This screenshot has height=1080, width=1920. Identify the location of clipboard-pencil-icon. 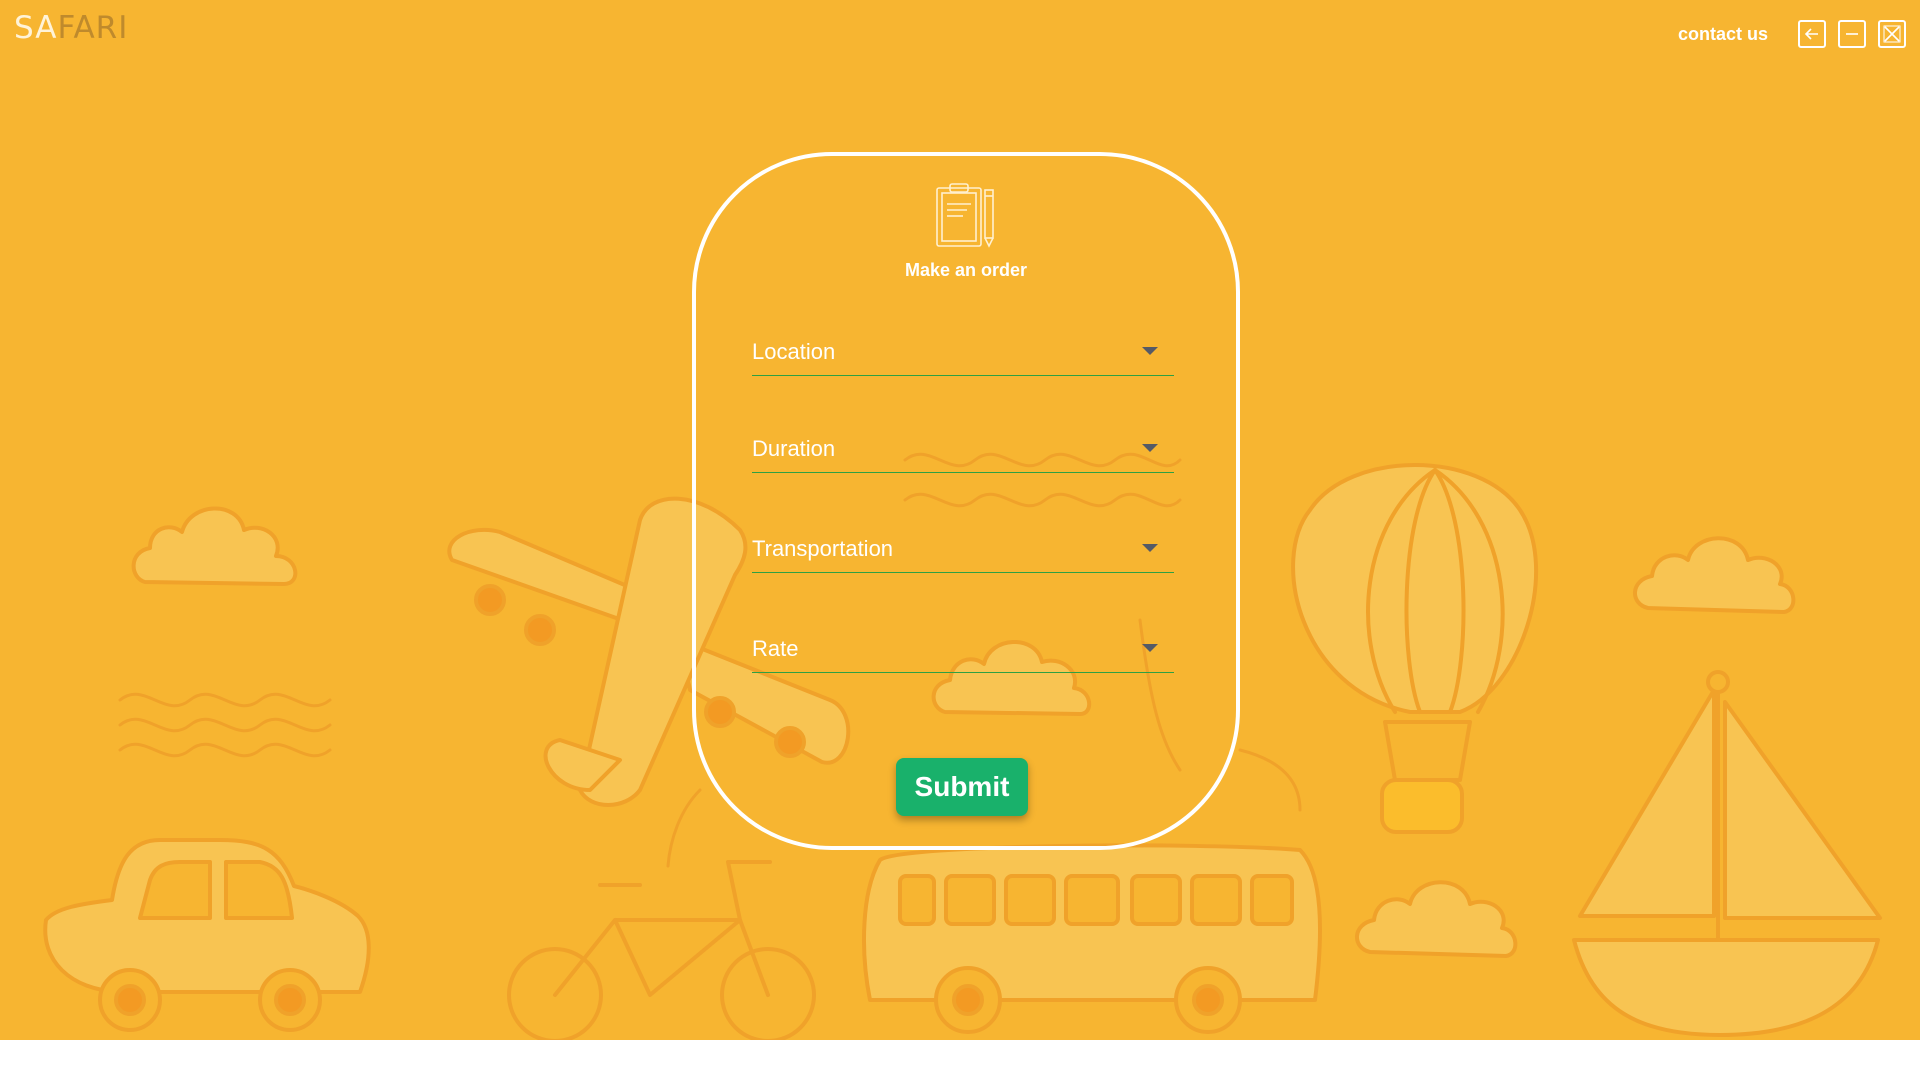
(965, 215).